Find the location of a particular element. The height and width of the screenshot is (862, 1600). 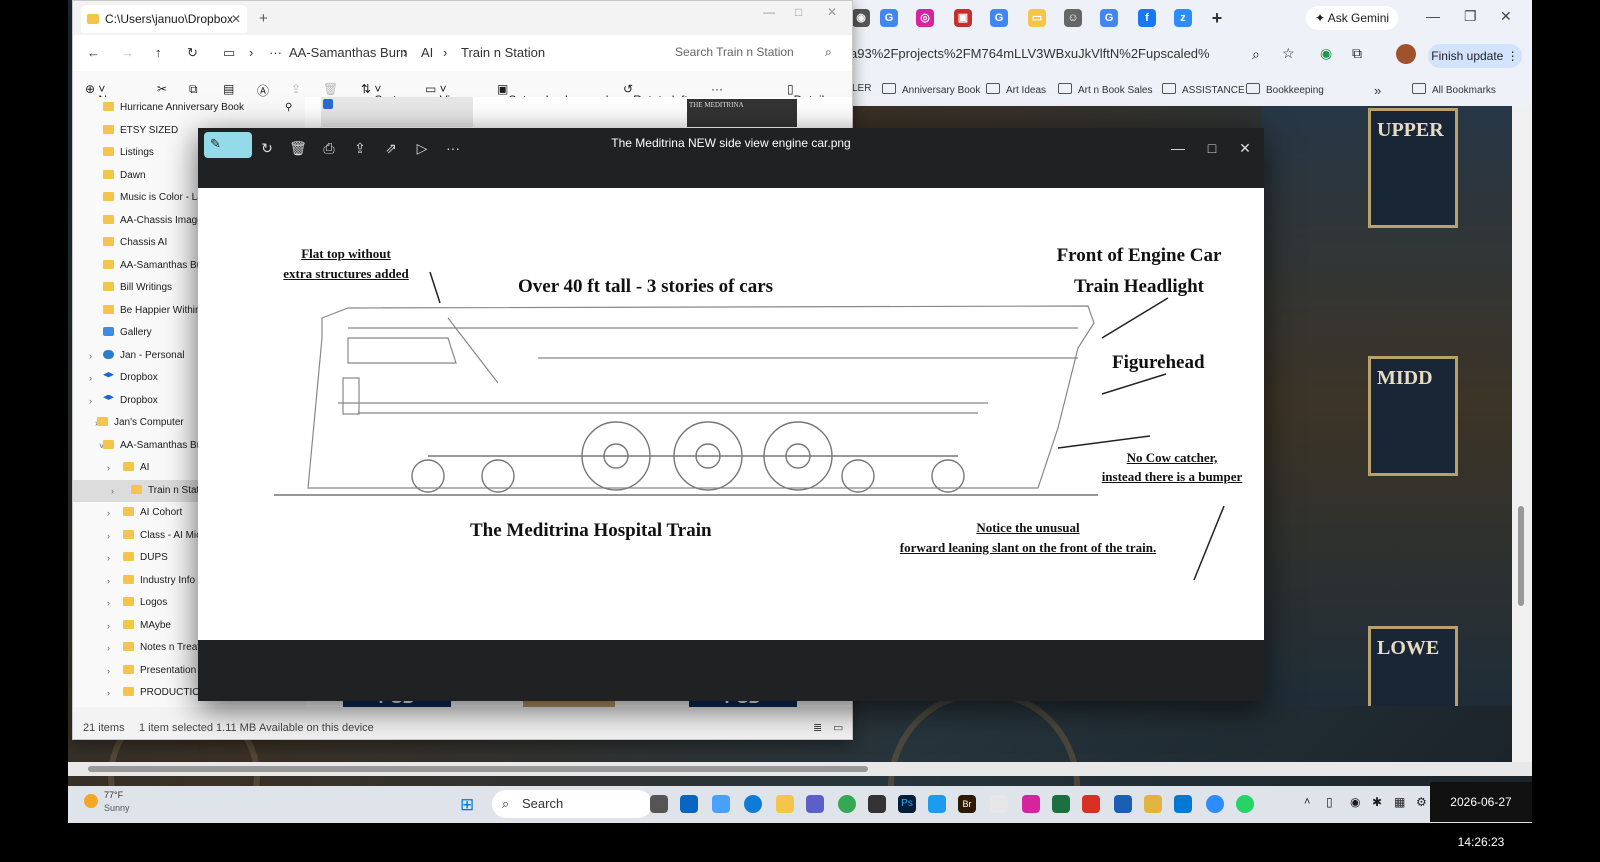

more-options-icon: ··· is located at coordinates (717, 89).